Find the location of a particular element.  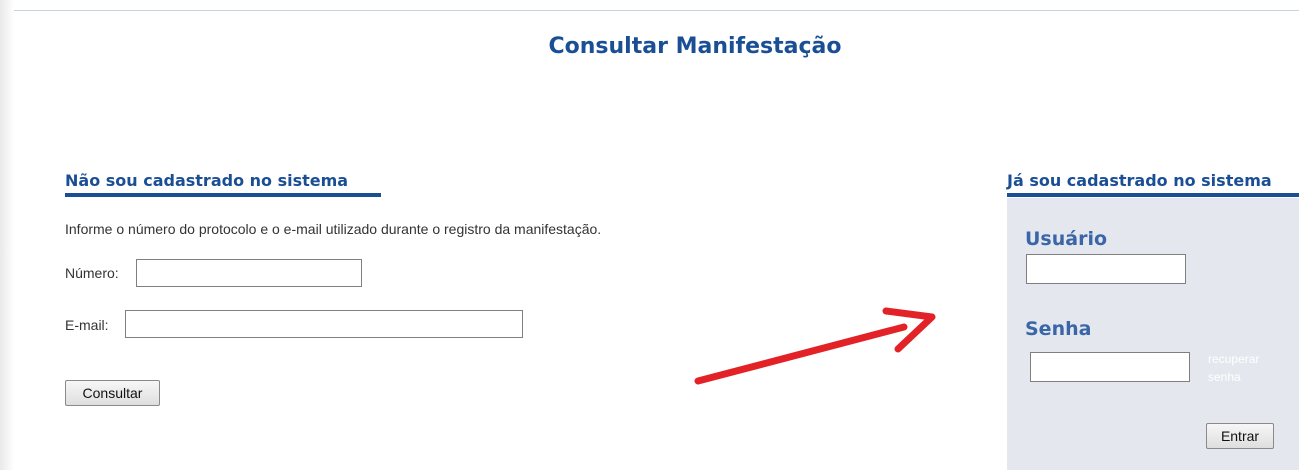

usuario-input is located at coordinates (1106, 269).